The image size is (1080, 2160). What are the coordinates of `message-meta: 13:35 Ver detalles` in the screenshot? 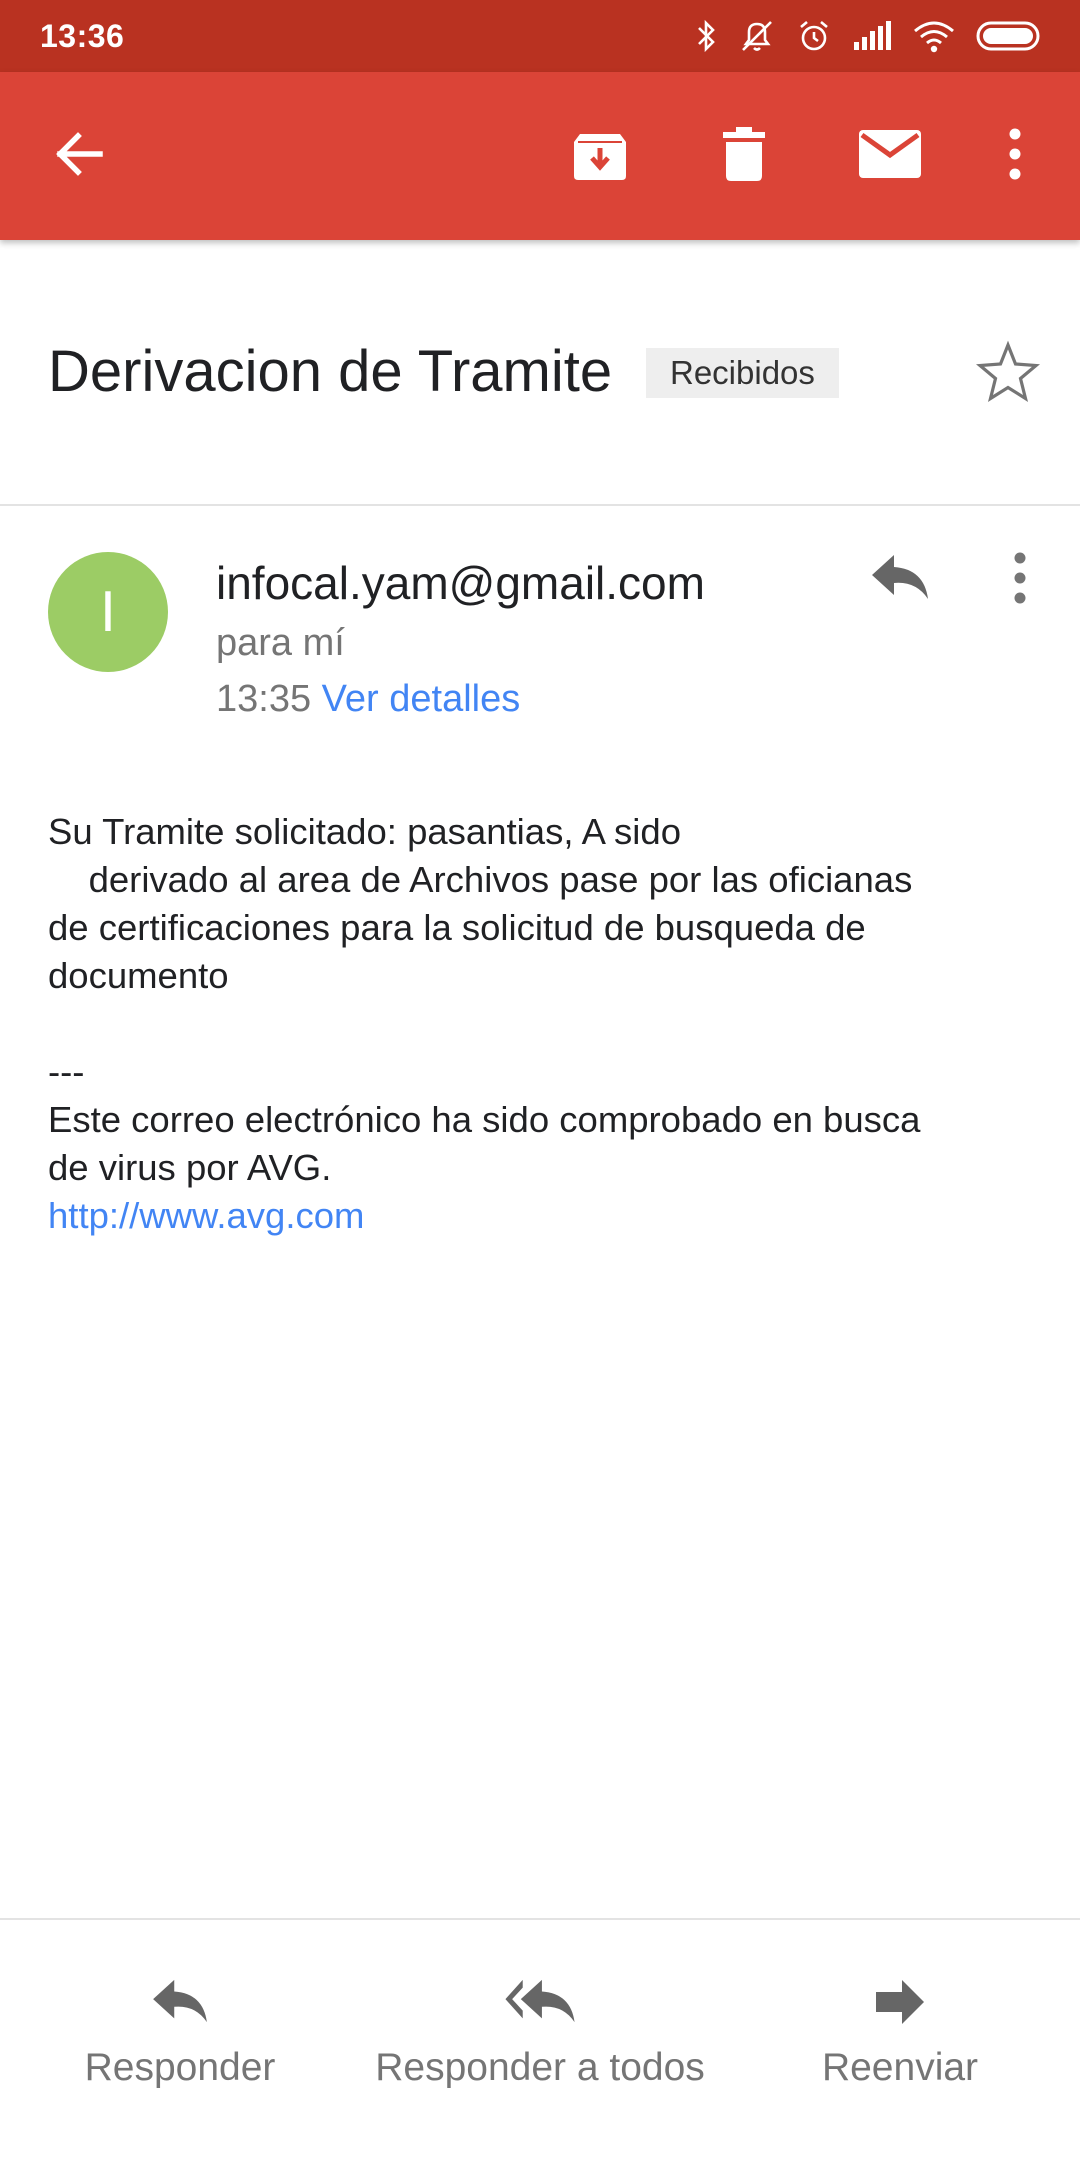 It's located at (368, 699).